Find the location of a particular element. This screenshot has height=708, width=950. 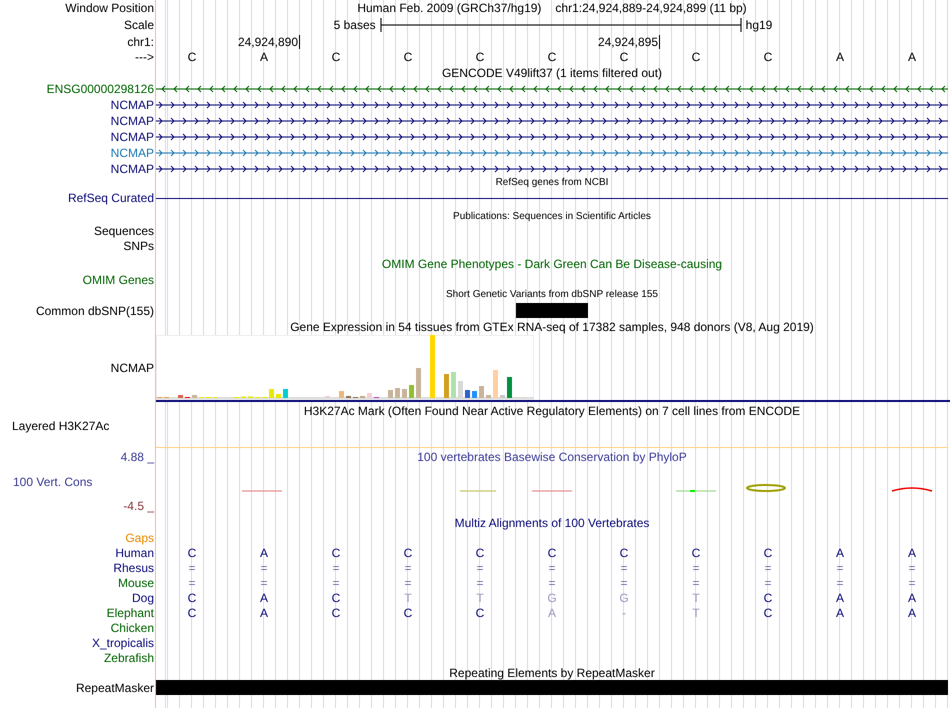

alignment-base: - is located at coordinates (624, 613).